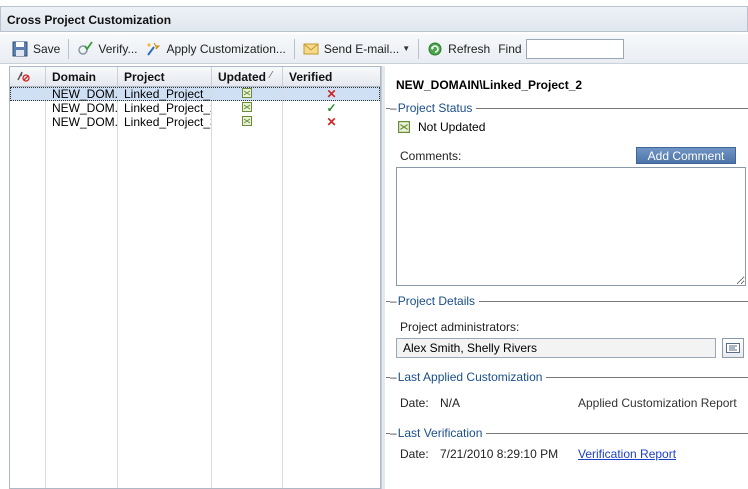 The image size is (748, 489). What do you see at coordinates (438, 433) in the screenshot?
I see `last-verification-section: Last Verification` at bounding box center [438, 433].